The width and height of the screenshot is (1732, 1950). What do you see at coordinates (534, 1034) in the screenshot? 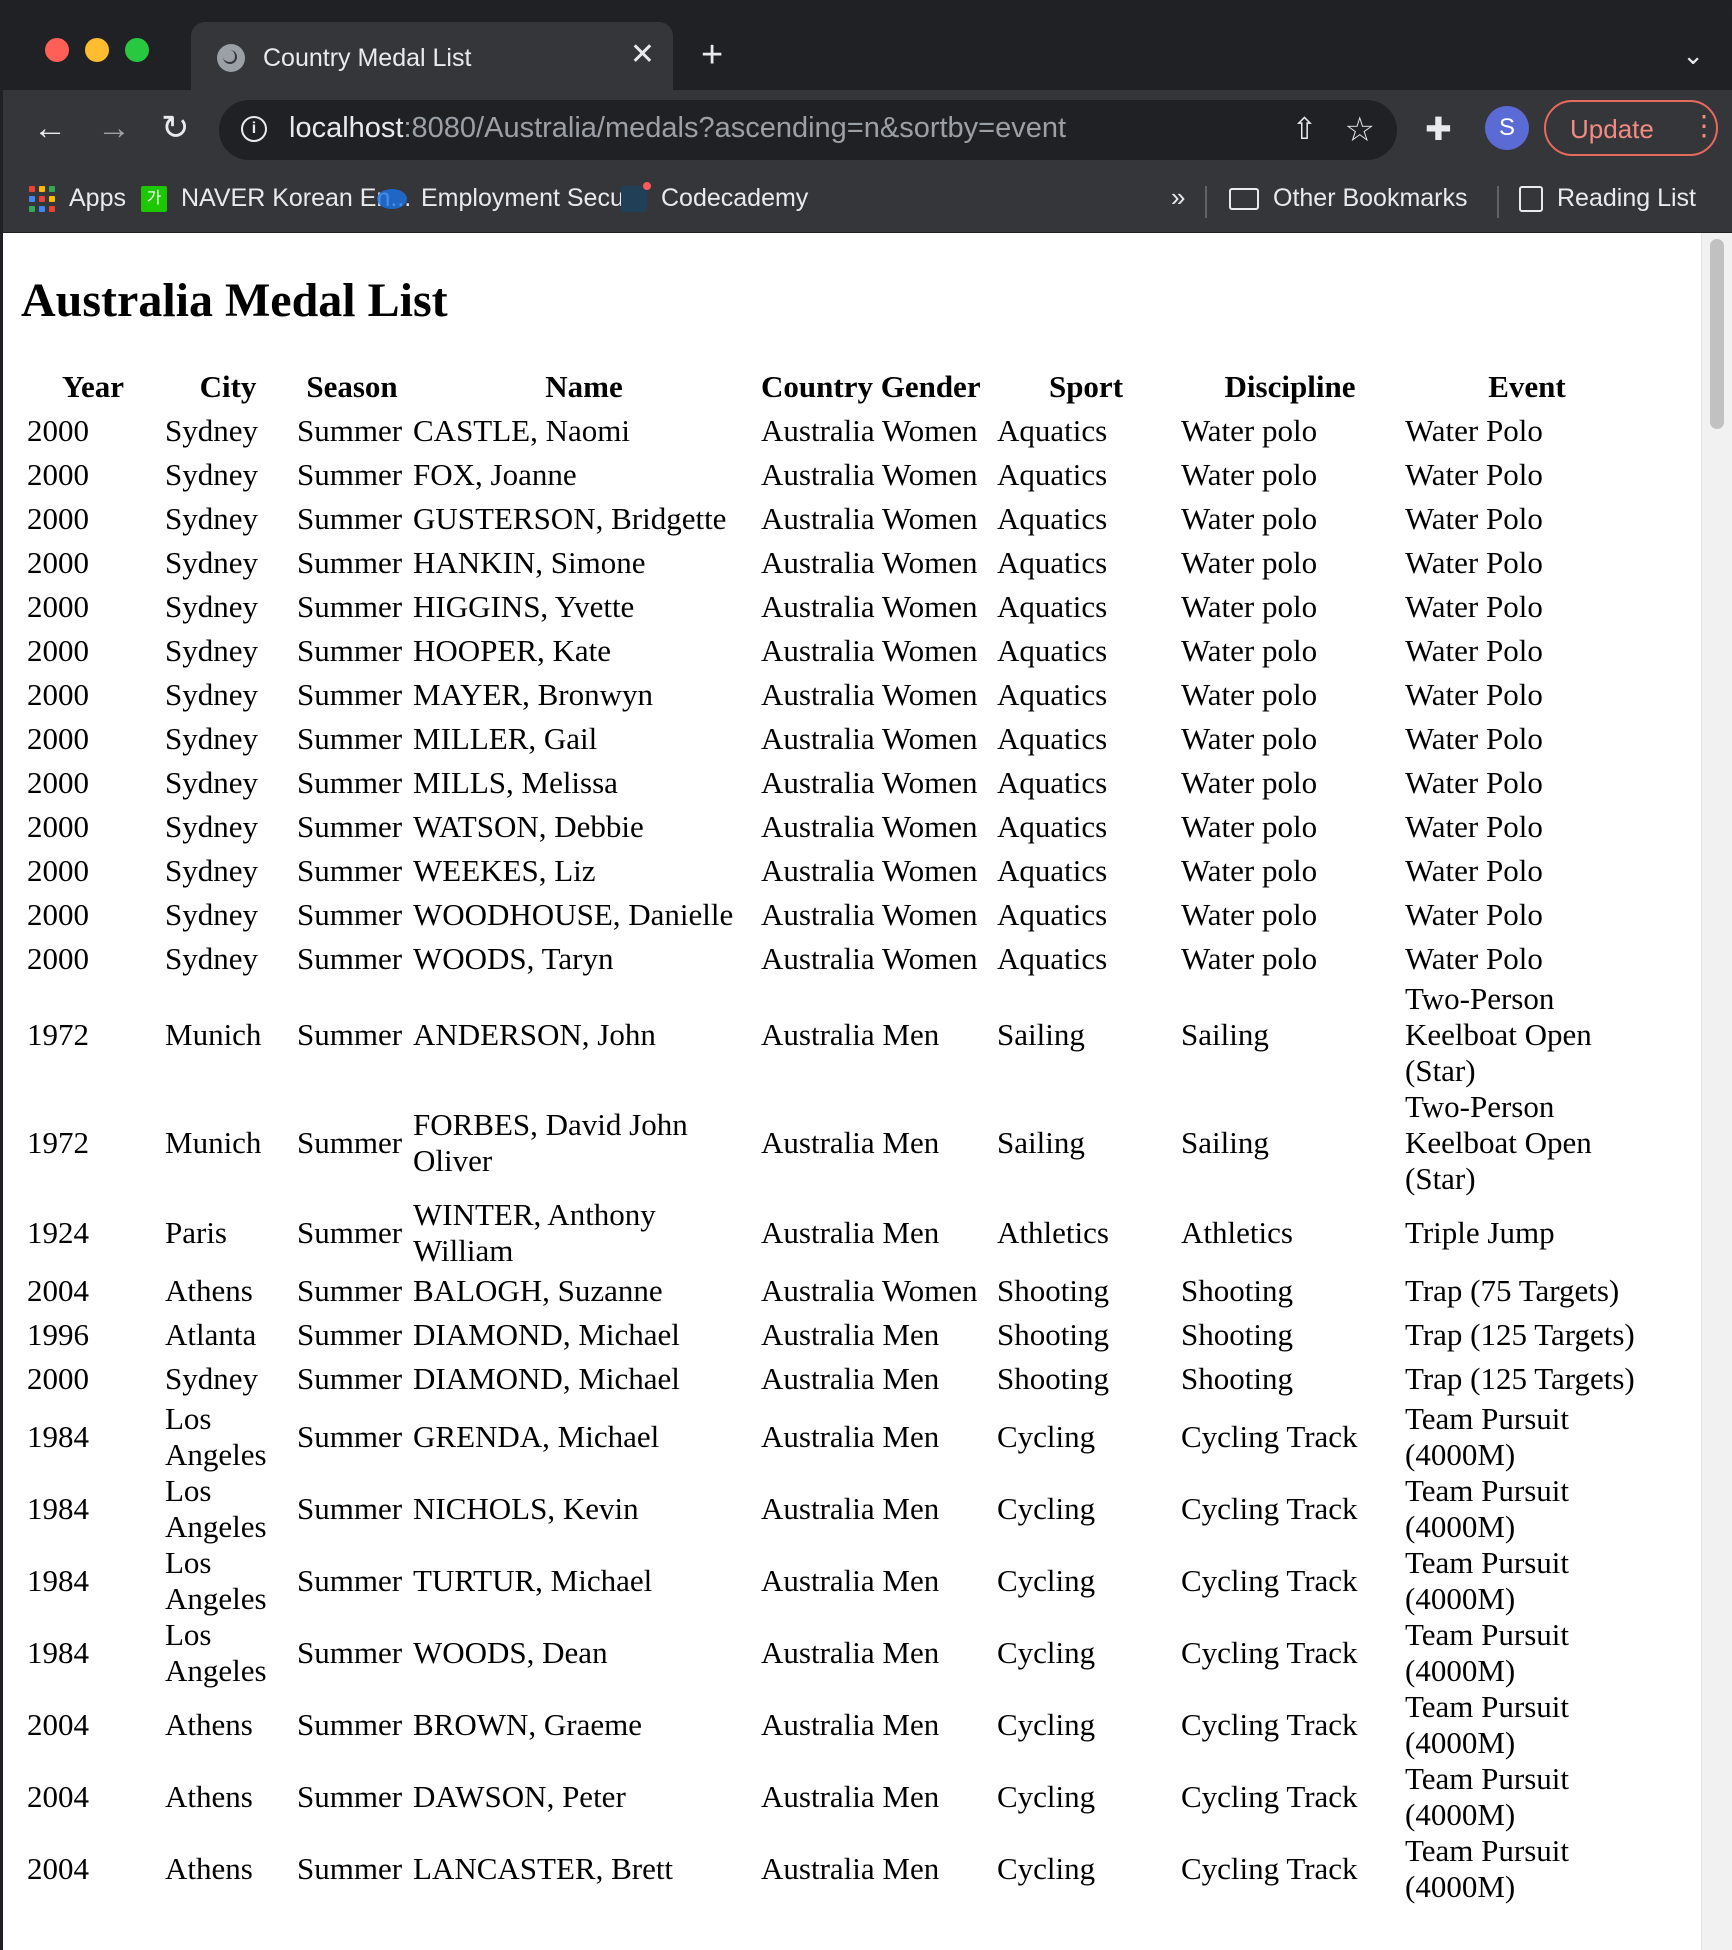
I see `cell-name: ANDERSON, John` at bounding box center [534, 1034].